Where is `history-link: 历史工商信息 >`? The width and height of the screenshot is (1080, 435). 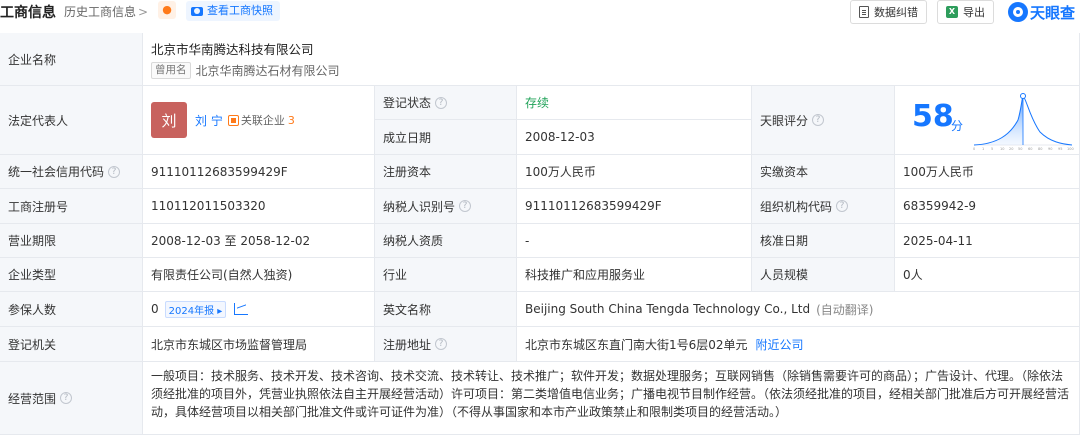
history-link: 历史工商信息 > is located at coordinates (106, 11).